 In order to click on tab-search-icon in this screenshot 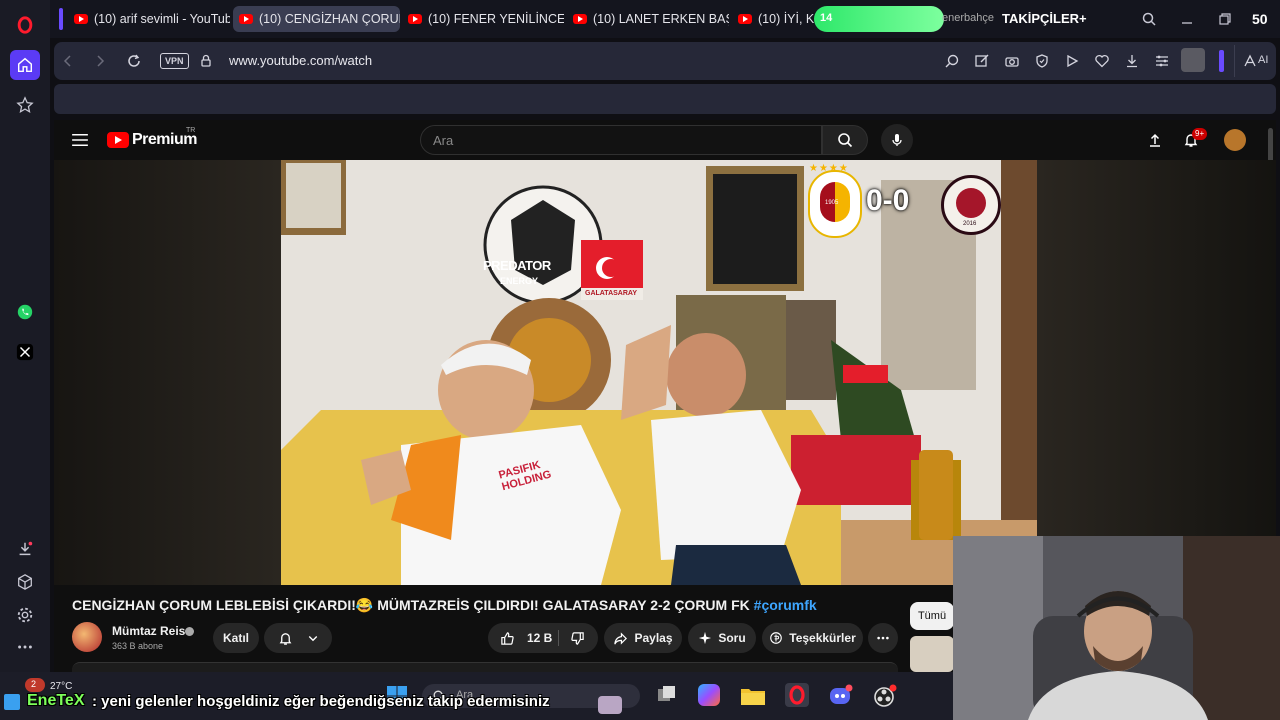, I will do `click(1149, 19)`.